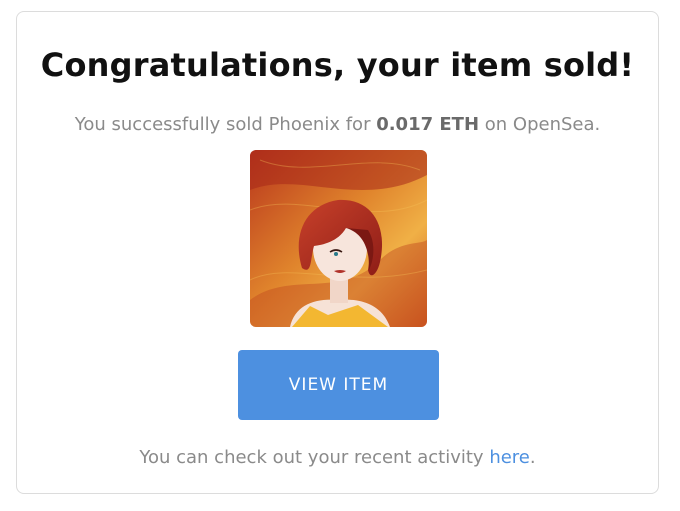  What do you see at coordinates (428, 124) in the screenshot?
I see `sale-price: 0.017 ETH` at bounding box center [428, 124].